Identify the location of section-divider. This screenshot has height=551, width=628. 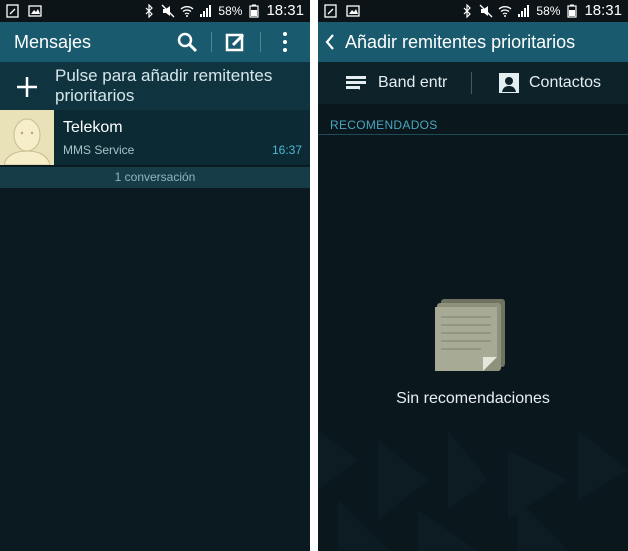
(473, 134).